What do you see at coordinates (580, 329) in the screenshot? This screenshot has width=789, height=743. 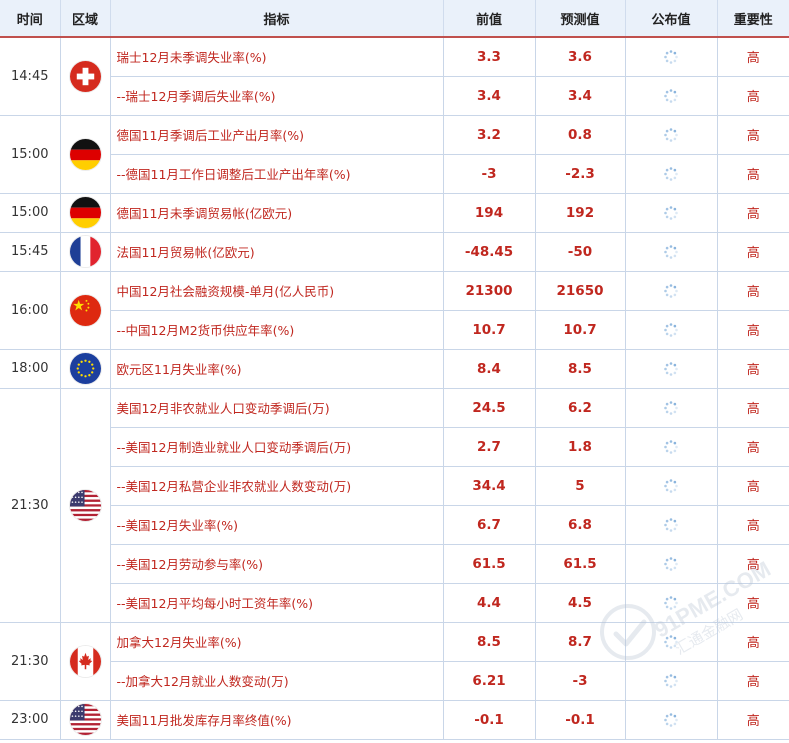 I see `forecast-value: 10.7` at bounding box center [580, 329].